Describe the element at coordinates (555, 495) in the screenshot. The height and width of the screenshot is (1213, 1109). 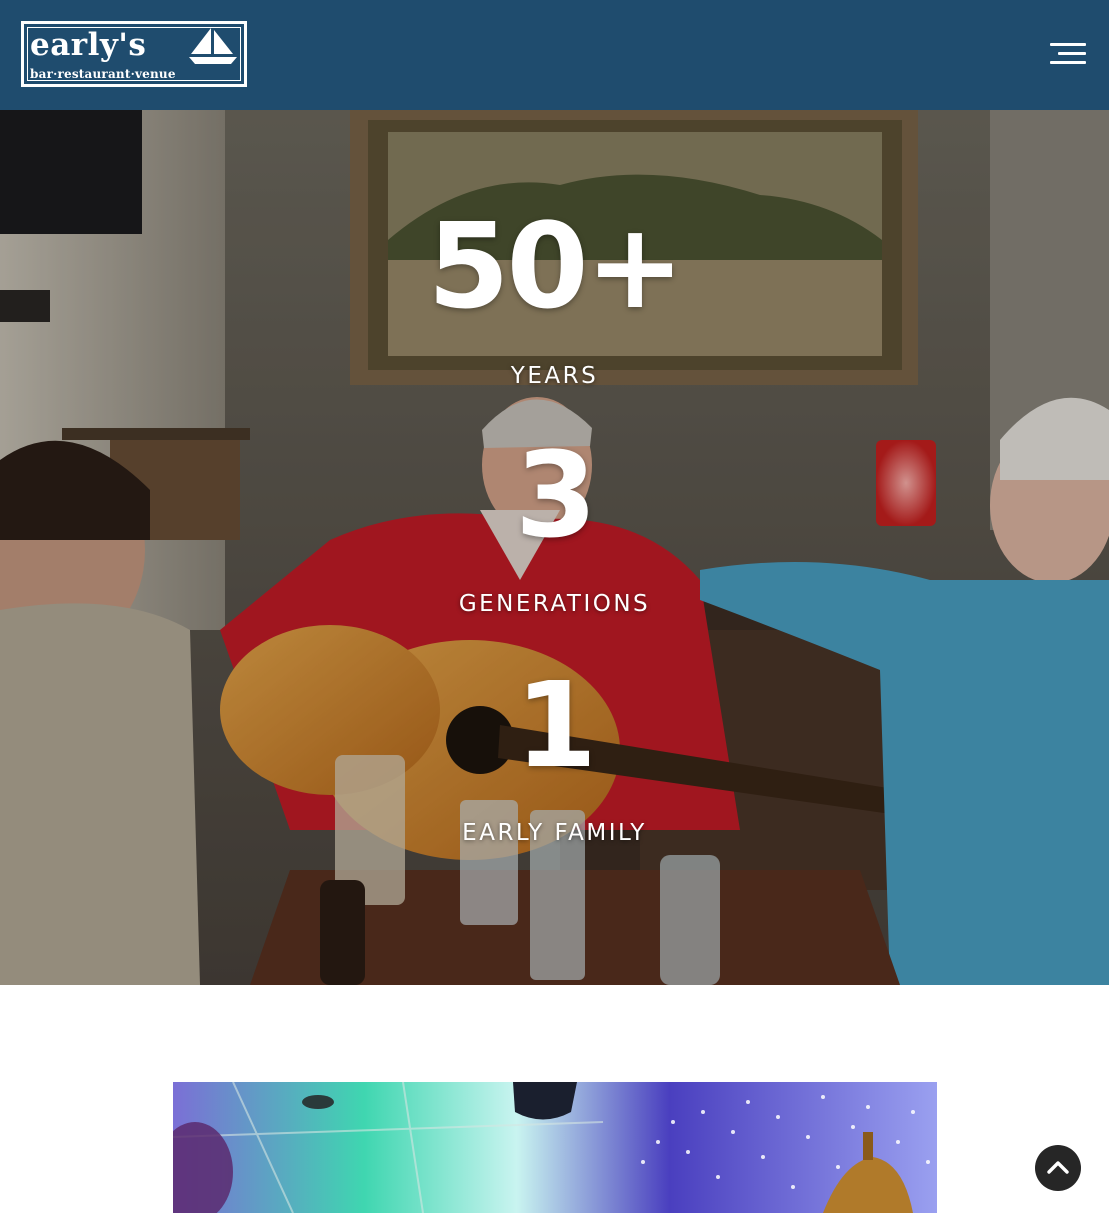
I see `stat-generations-number: 3` at that location.